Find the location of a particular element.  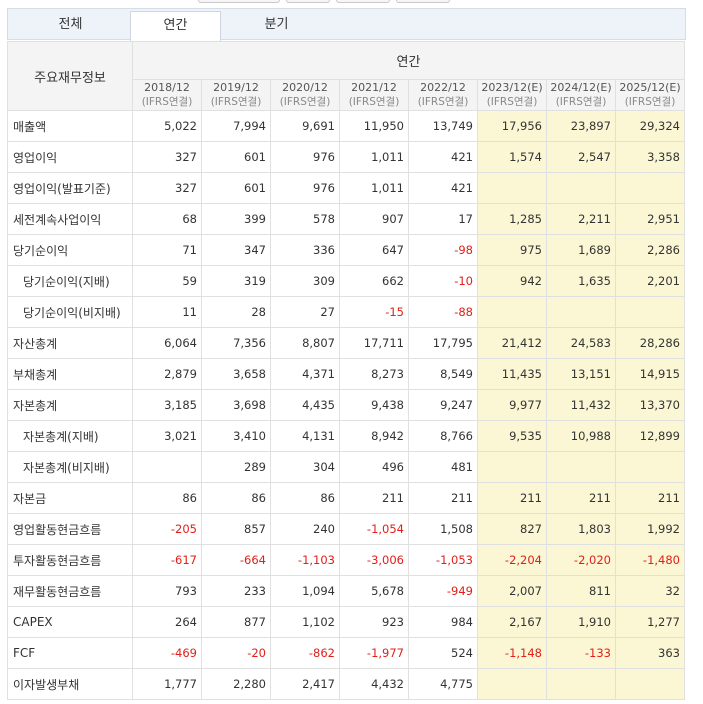

year-header: 2023/12(E) (IFRS연결) is located at coordinates (512, 95).